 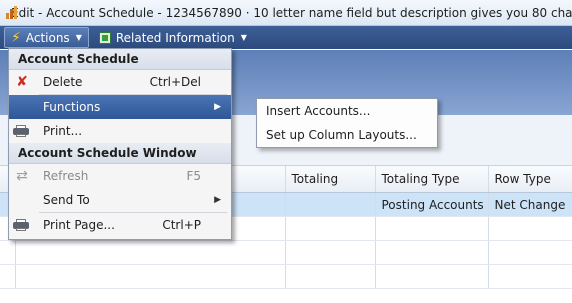 I want to click on menu-item-shortcut: F5, so click(x=193, y=176).